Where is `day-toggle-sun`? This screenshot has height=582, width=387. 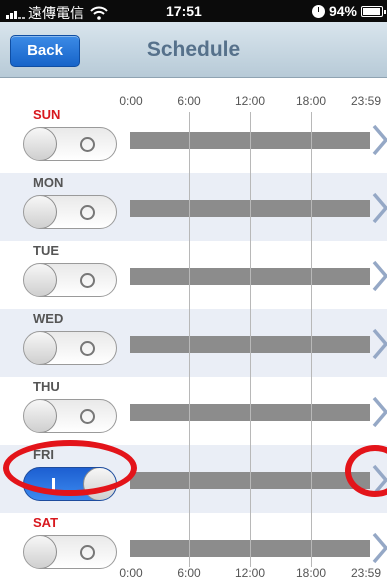 day-toggle-sun is located at coordinates (70, 144).